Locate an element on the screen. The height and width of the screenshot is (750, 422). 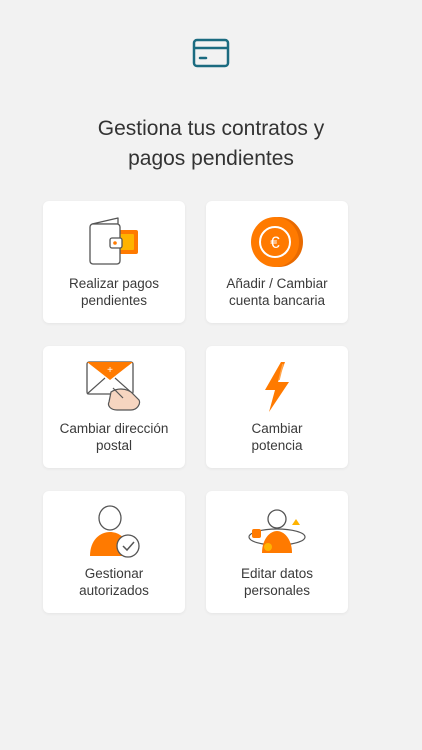
wallet-icon is located at coordinates (113, 241).